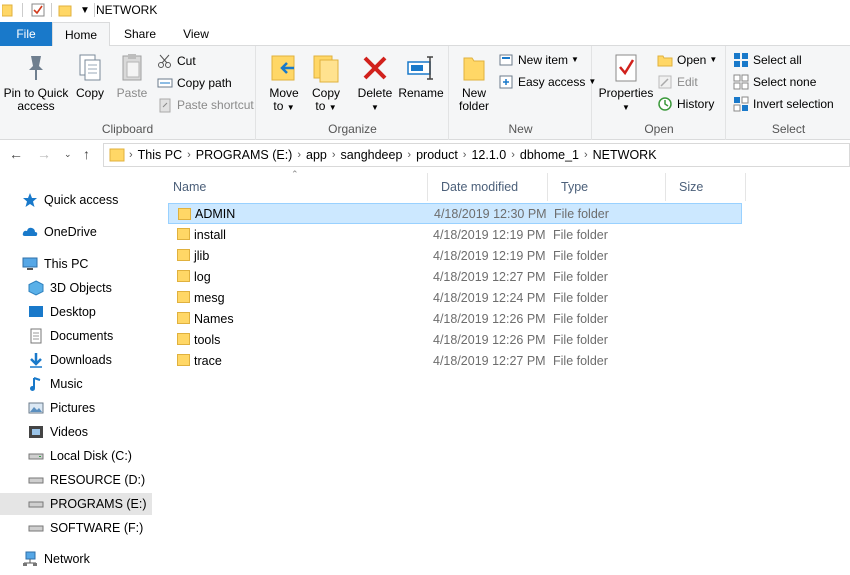 This screenshot has height=575, width=850. Describe the element at coordinates (35, 384) in the screenshot. I see `music-note-icon` at that location.